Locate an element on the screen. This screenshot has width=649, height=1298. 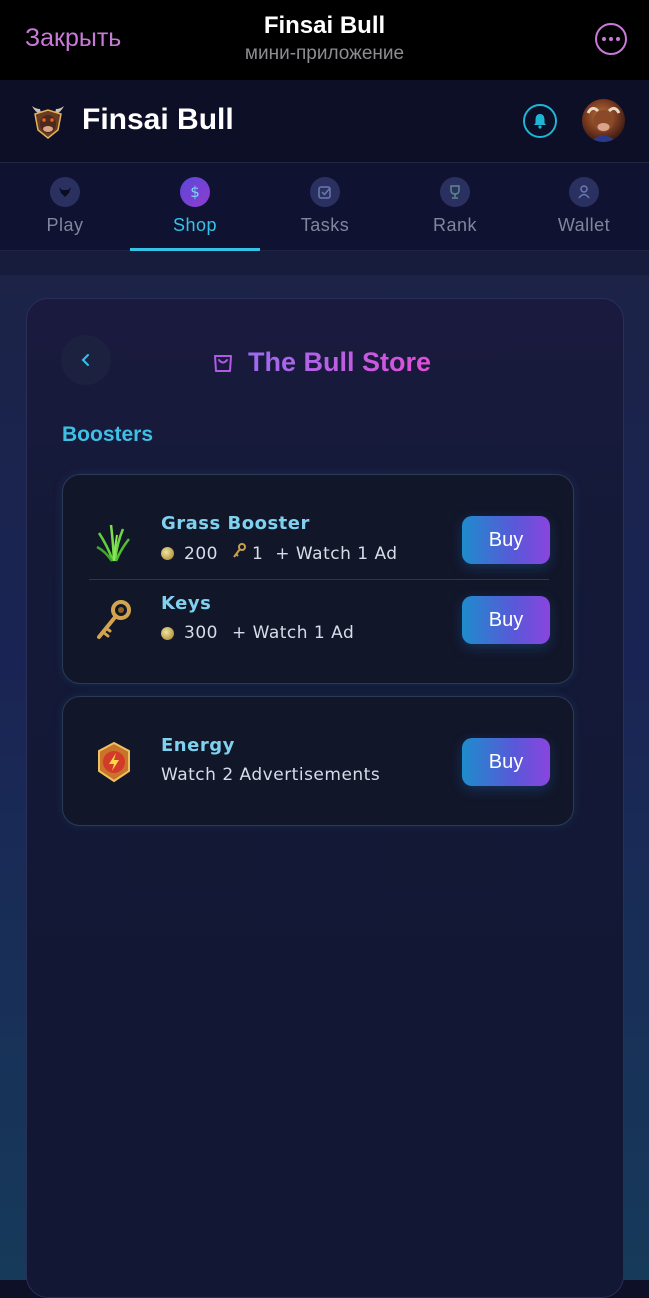
user-icon is located at coordinates (584, 192).